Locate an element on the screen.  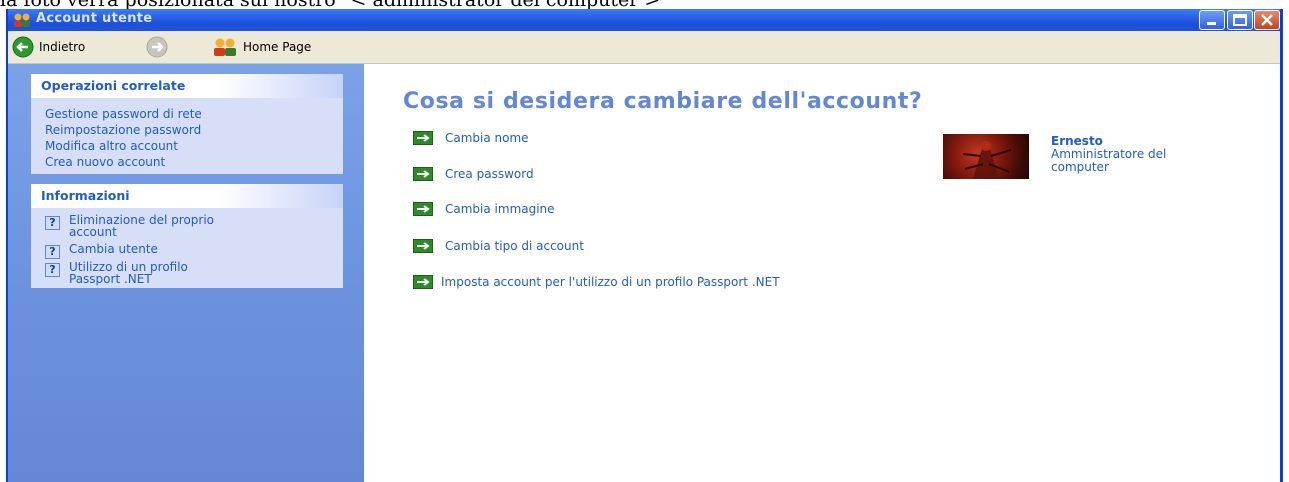
maximize-button is located at coordinates (1240, 20).